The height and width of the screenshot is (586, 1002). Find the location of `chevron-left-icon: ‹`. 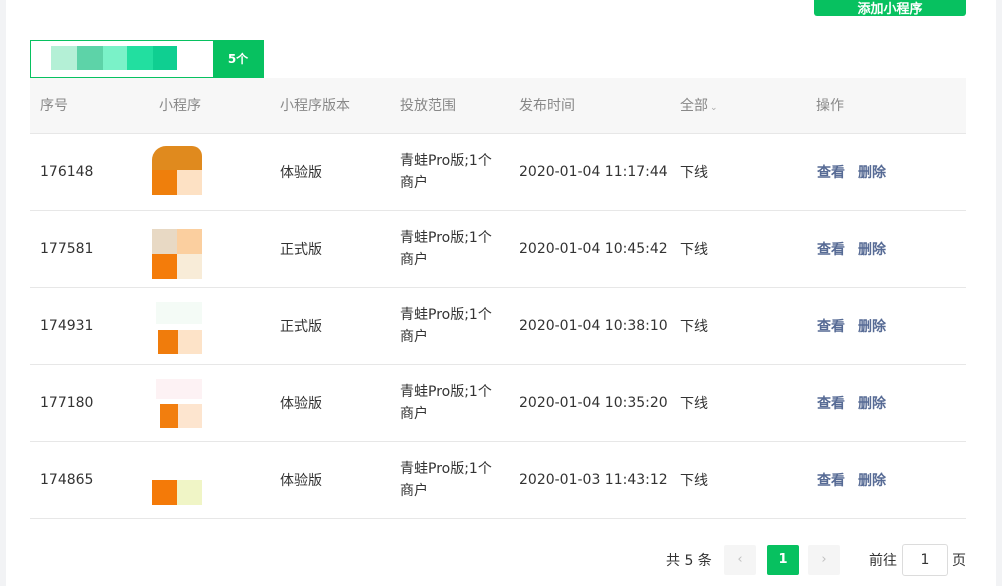

chevron-left-icon: ‹ is located at coordinates (740, 559).